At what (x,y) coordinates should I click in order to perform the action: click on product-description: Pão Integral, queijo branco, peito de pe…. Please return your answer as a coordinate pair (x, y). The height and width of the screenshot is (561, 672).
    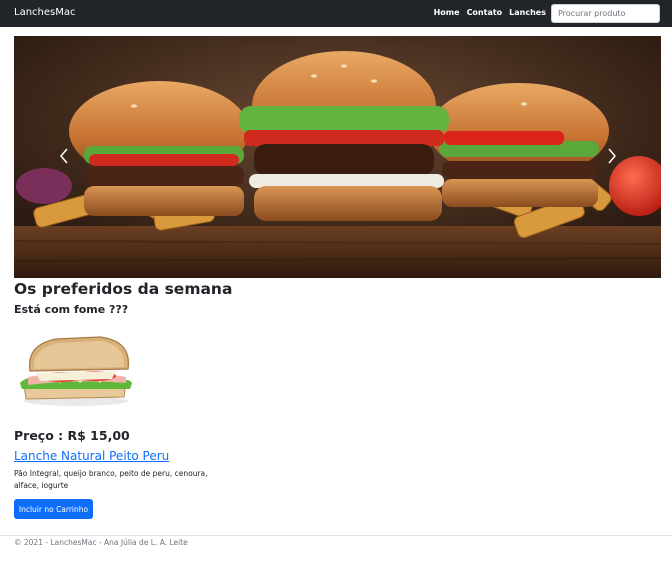
    Looking at the image, I should click on (111, 479).